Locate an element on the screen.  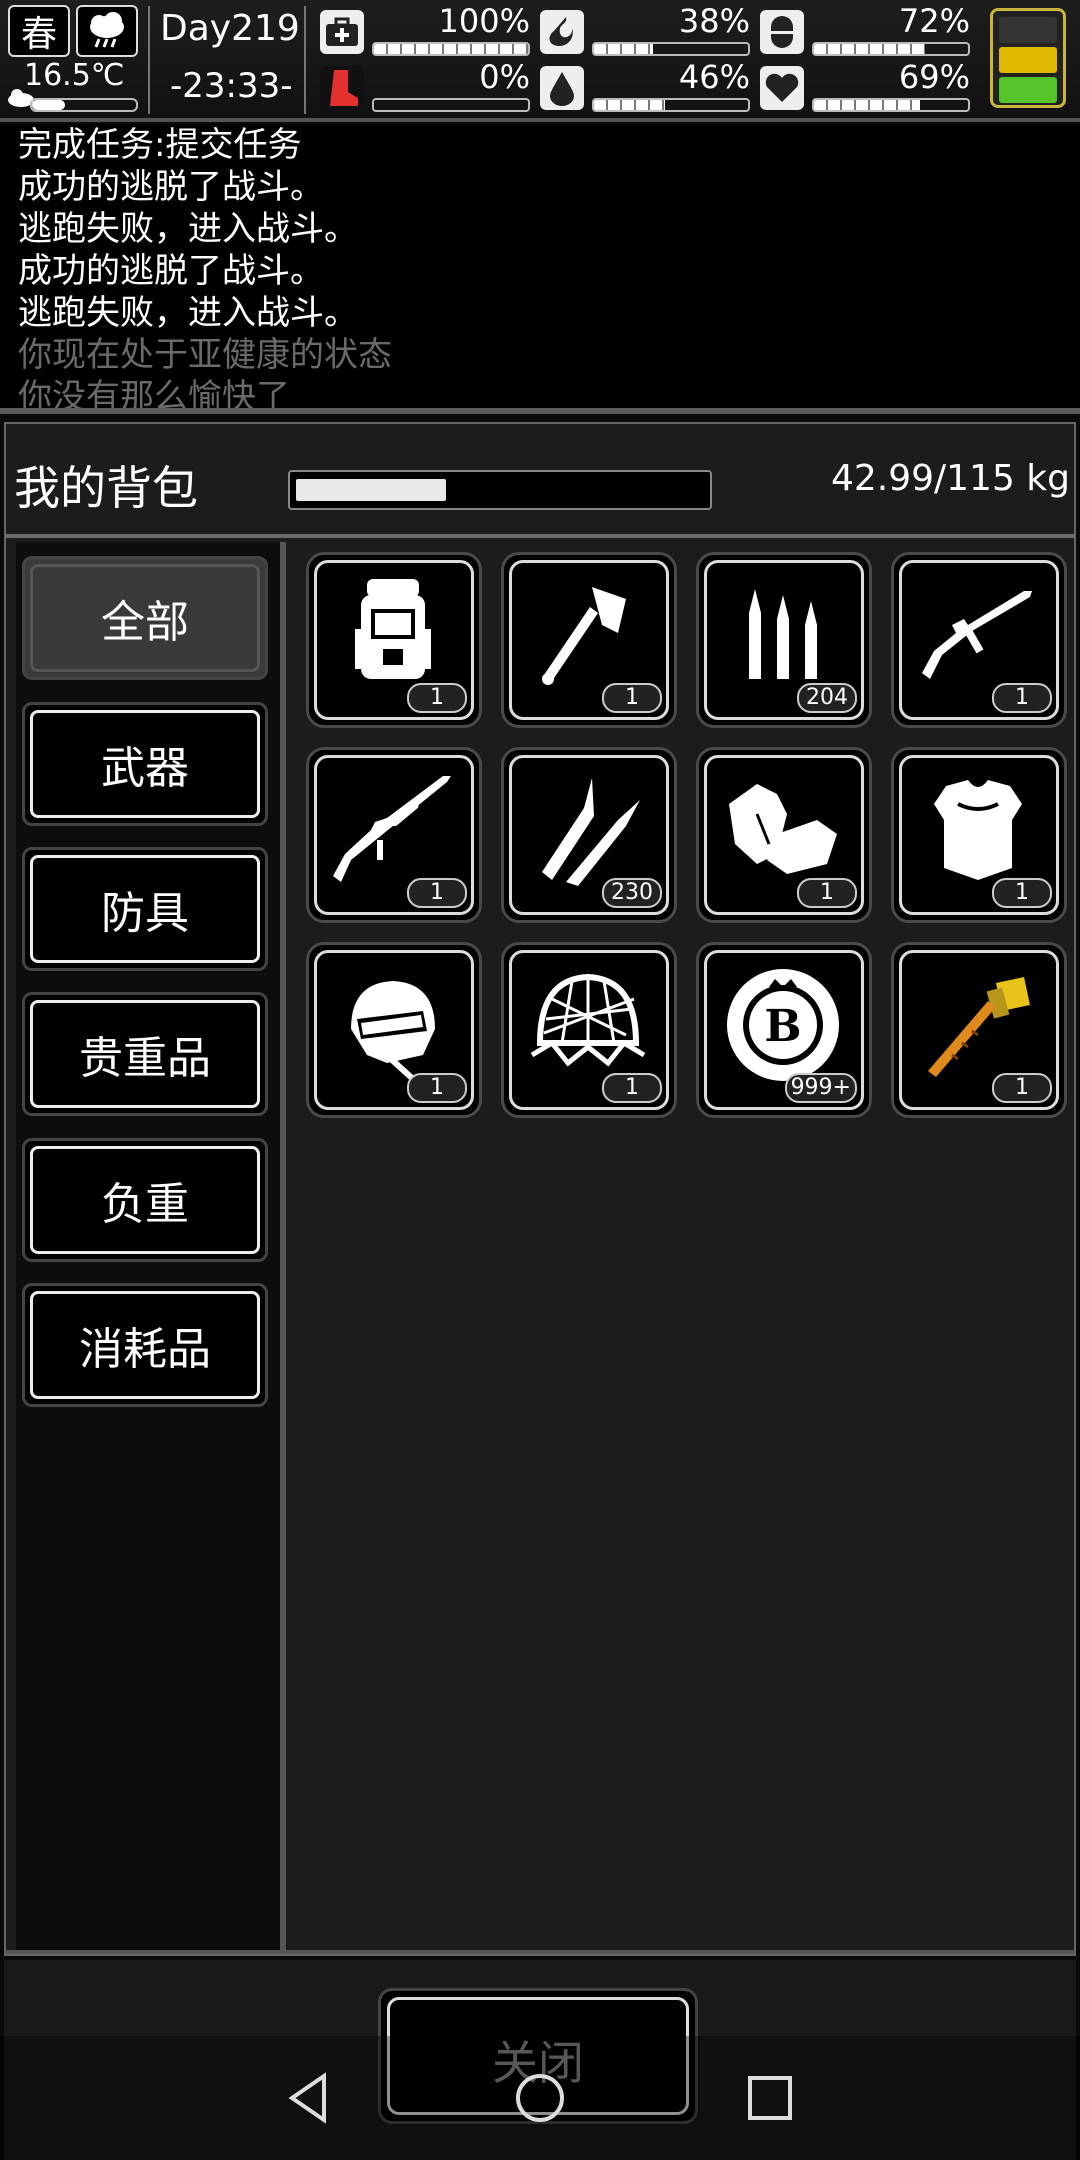
body-armor-icon is located at coordinates (978, 830).